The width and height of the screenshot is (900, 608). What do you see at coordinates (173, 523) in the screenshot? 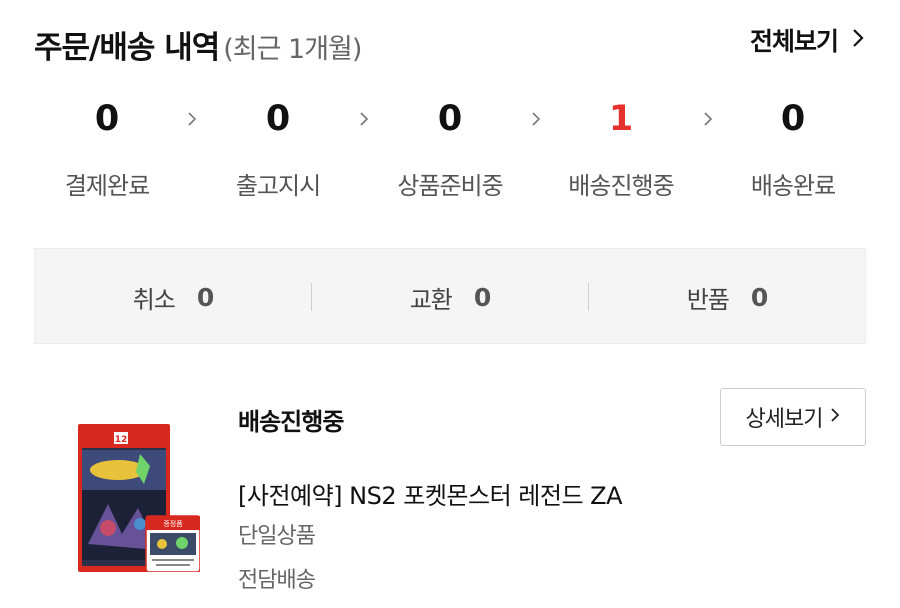
I see `svg-text: 증정품` at bounding box center [173, 523].